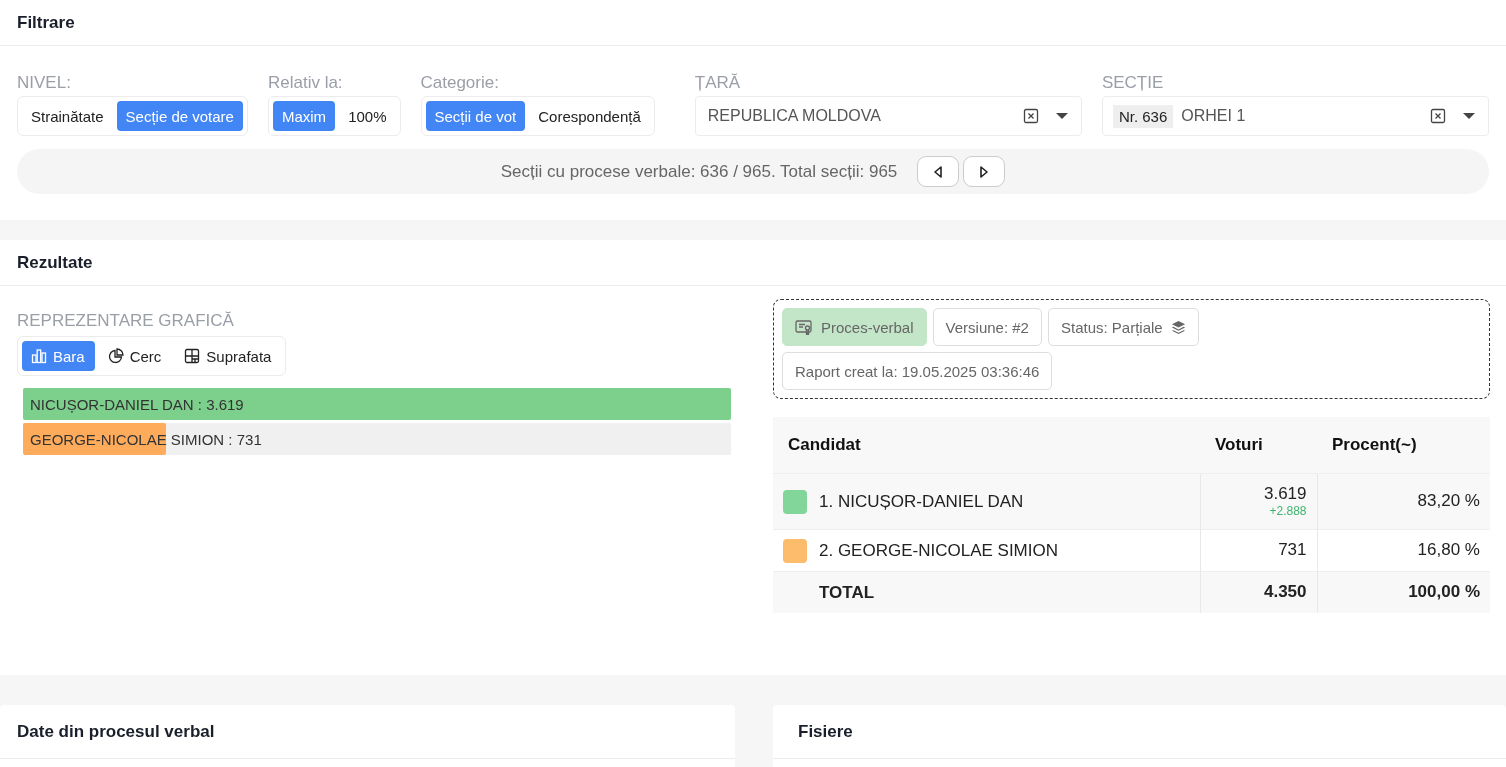  I want to click on layers-icon, so click(1178, 327).